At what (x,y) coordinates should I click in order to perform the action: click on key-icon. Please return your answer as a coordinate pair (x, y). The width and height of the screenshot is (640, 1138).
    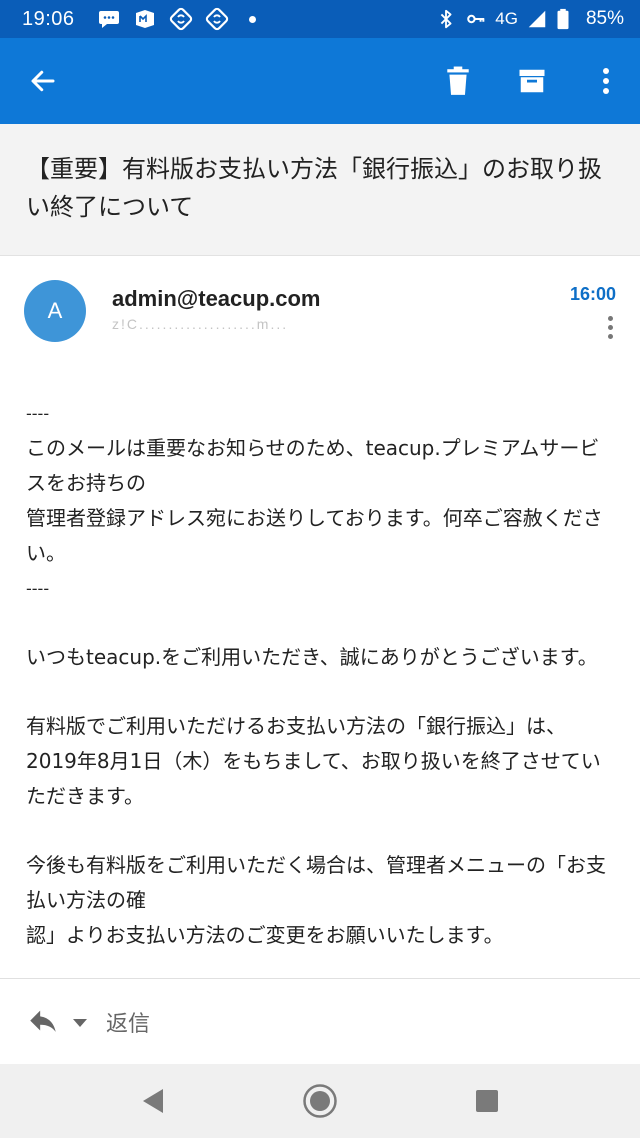
    Looking at the image, I should click on (476, 19).